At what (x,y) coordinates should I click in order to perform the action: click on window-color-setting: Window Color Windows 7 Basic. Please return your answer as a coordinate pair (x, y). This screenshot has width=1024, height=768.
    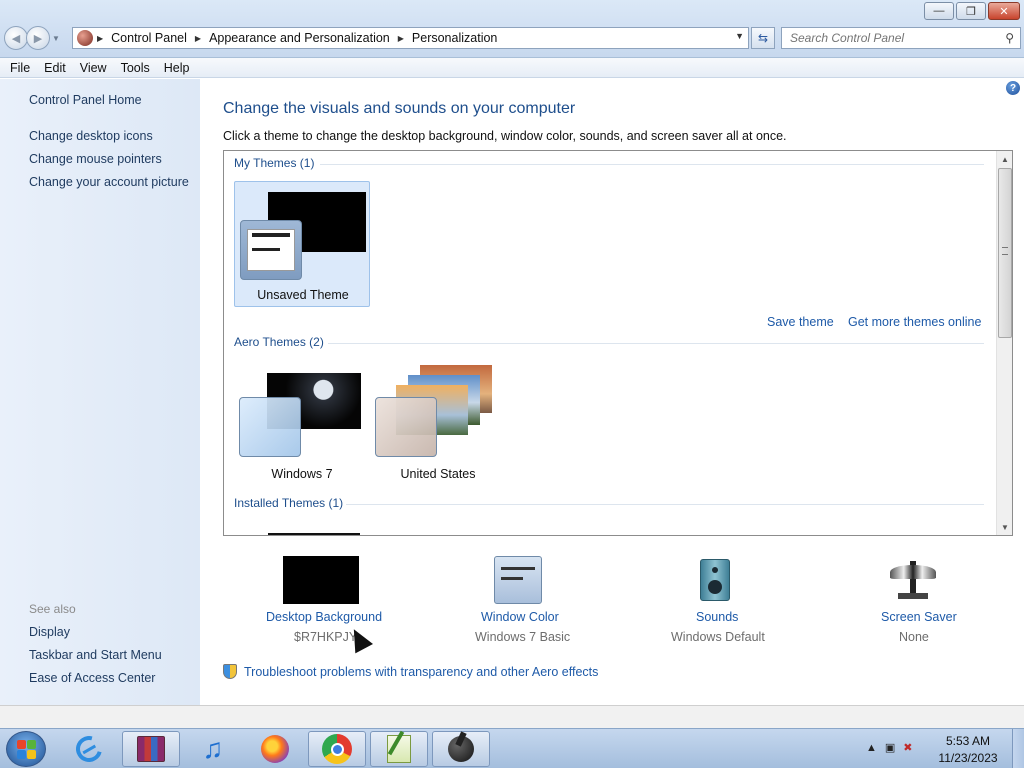
    Looking at the image, I should click on (520, 600).